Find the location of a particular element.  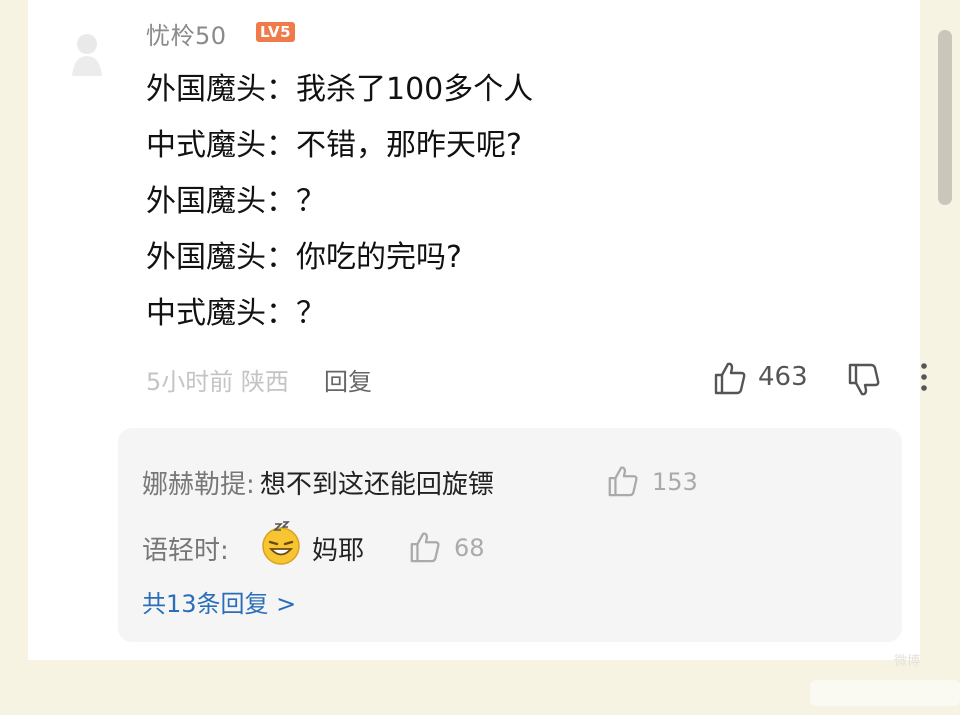

reply-author: 语轻时: is located at coordinates (185, 551).